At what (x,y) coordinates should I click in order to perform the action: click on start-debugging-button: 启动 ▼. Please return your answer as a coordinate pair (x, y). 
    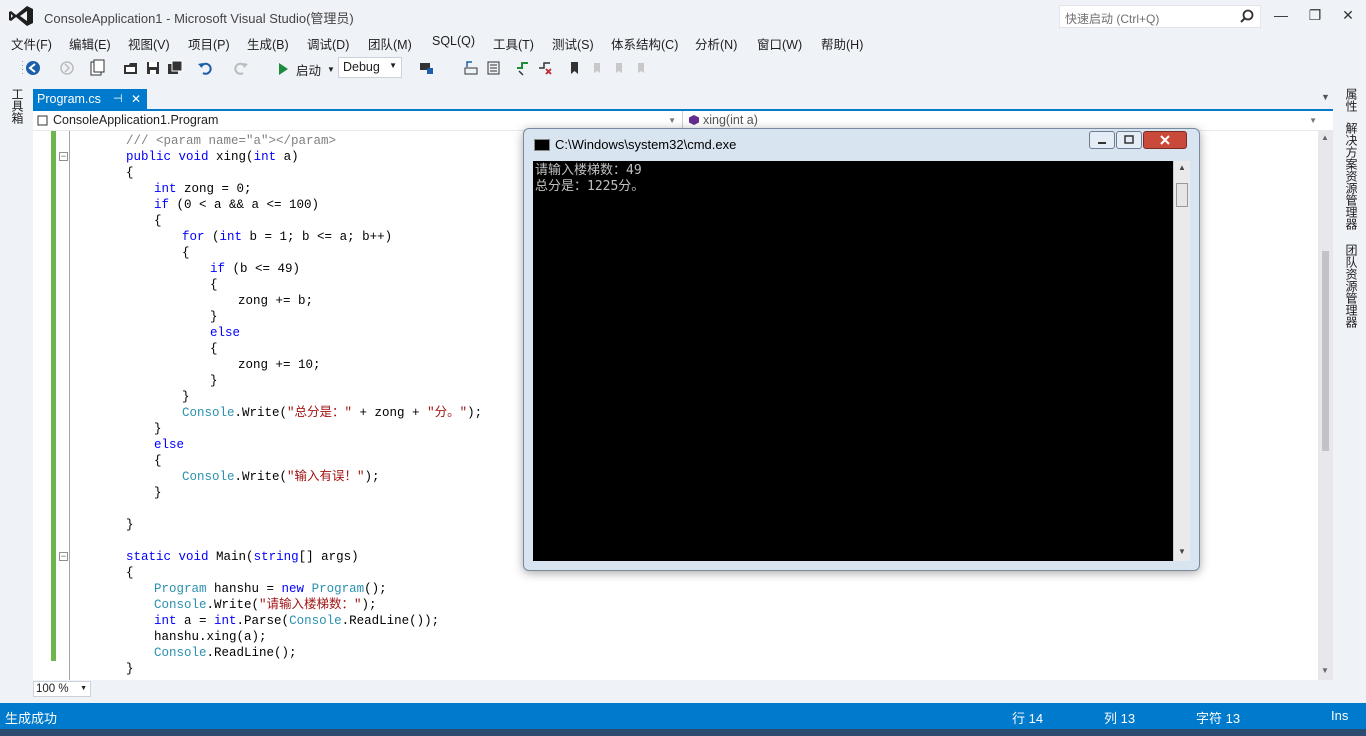
    Looking at the image, I should click on (305, 69).